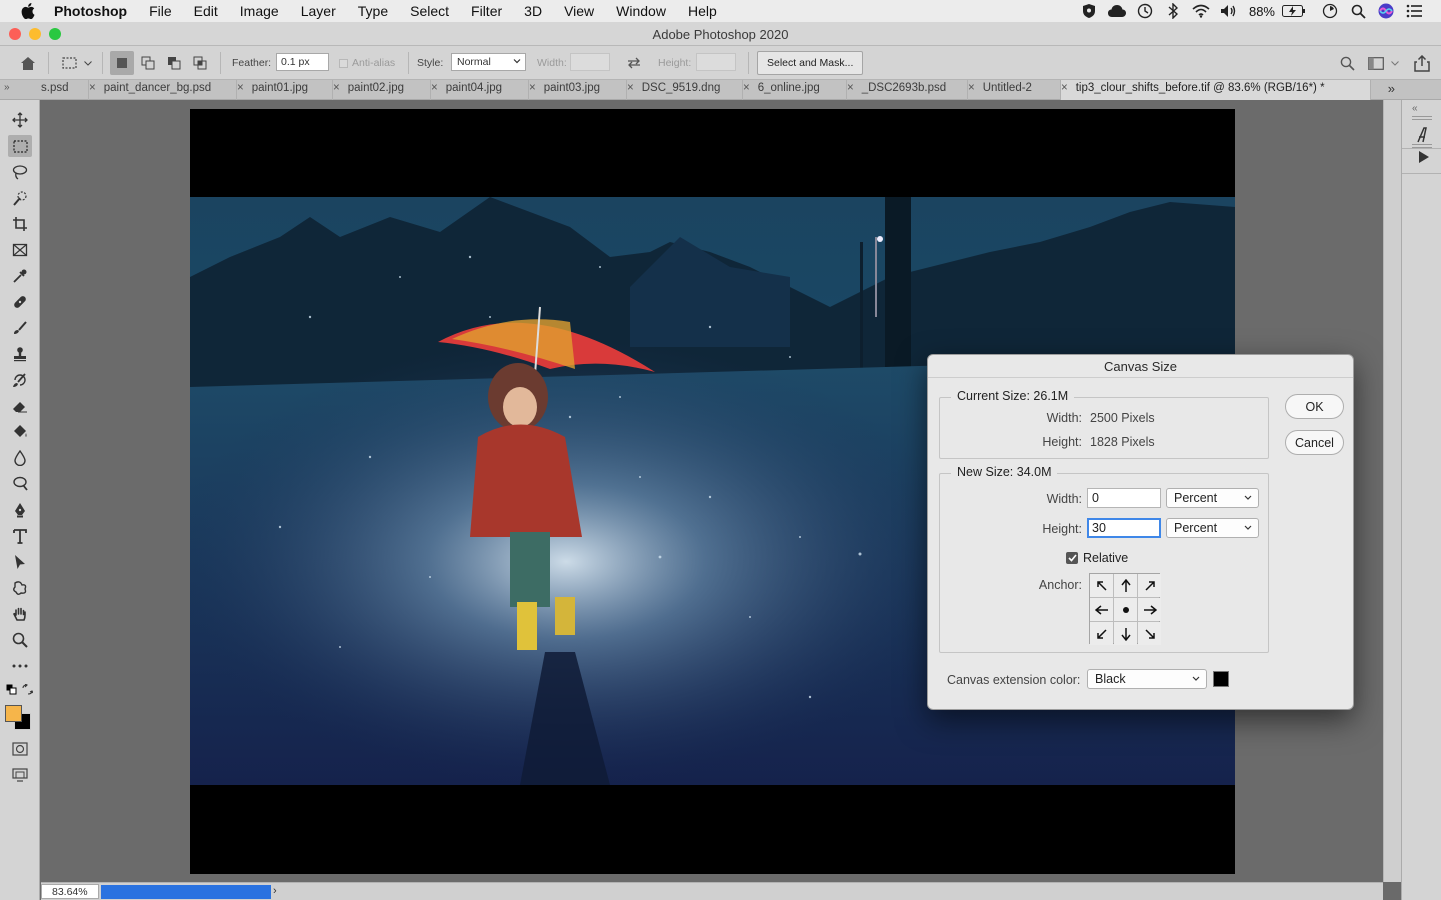 The width and height of the screenshot is (1441, 900). What do you see at coordinates (20, 432) in the screenshot?
I see `paint-bucket-tool-icon` at bounding box center [20, 432].